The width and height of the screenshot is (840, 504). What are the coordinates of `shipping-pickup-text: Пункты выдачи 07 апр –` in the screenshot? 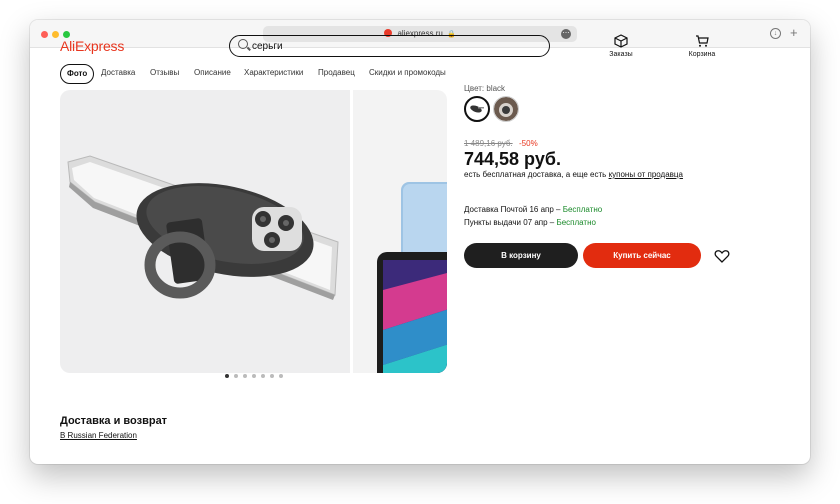 It's located at (510, 222).